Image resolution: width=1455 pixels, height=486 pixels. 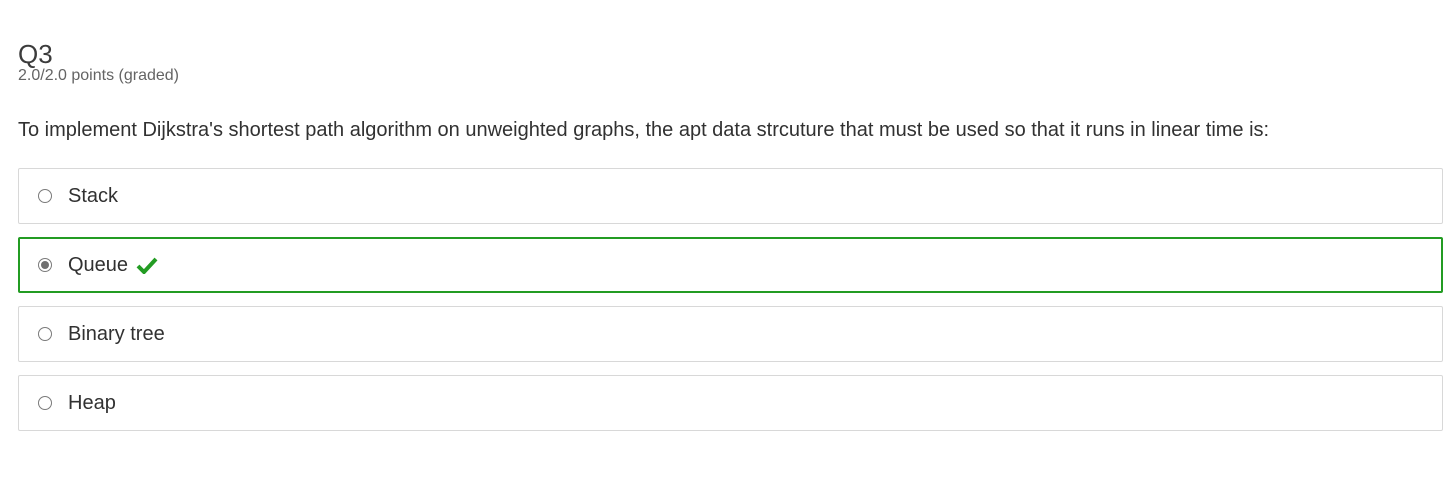 I want to click on option-label: Queue, so click(x=98, y=265).